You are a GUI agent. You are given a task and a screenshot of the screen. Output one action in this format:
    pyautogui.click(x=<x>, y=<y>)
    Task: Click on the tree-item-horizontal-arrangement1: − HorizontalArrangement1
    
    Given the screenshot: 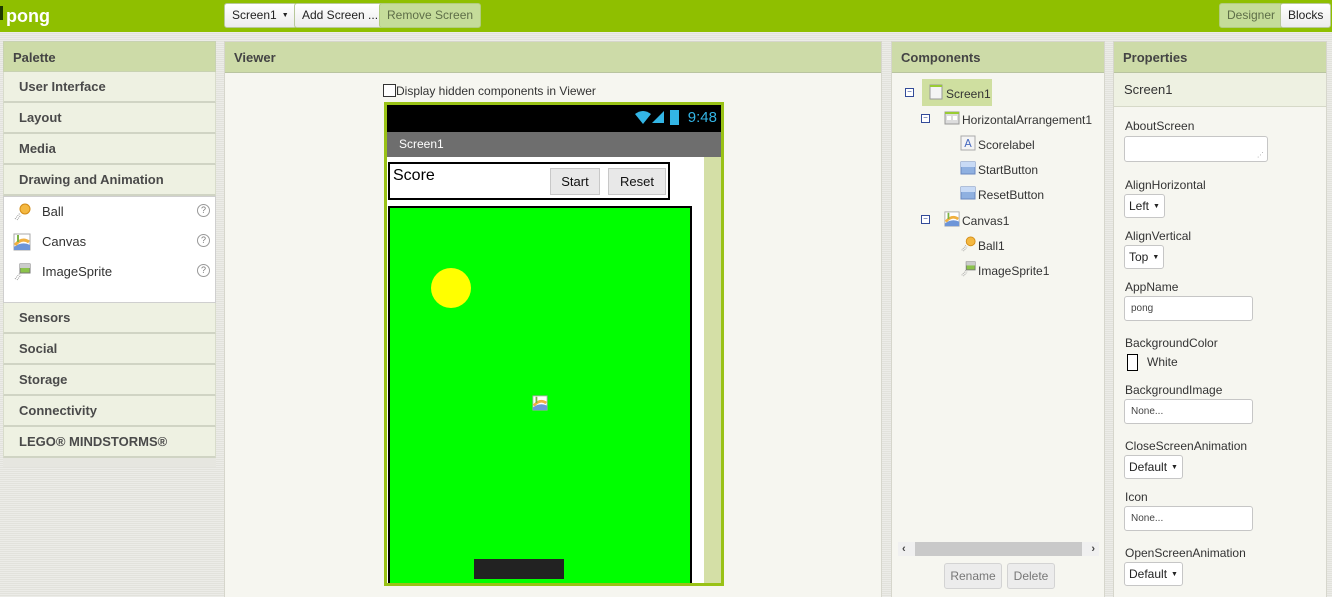 What is the action you would take?
    pyautogui.click(x=997, y=120)
    